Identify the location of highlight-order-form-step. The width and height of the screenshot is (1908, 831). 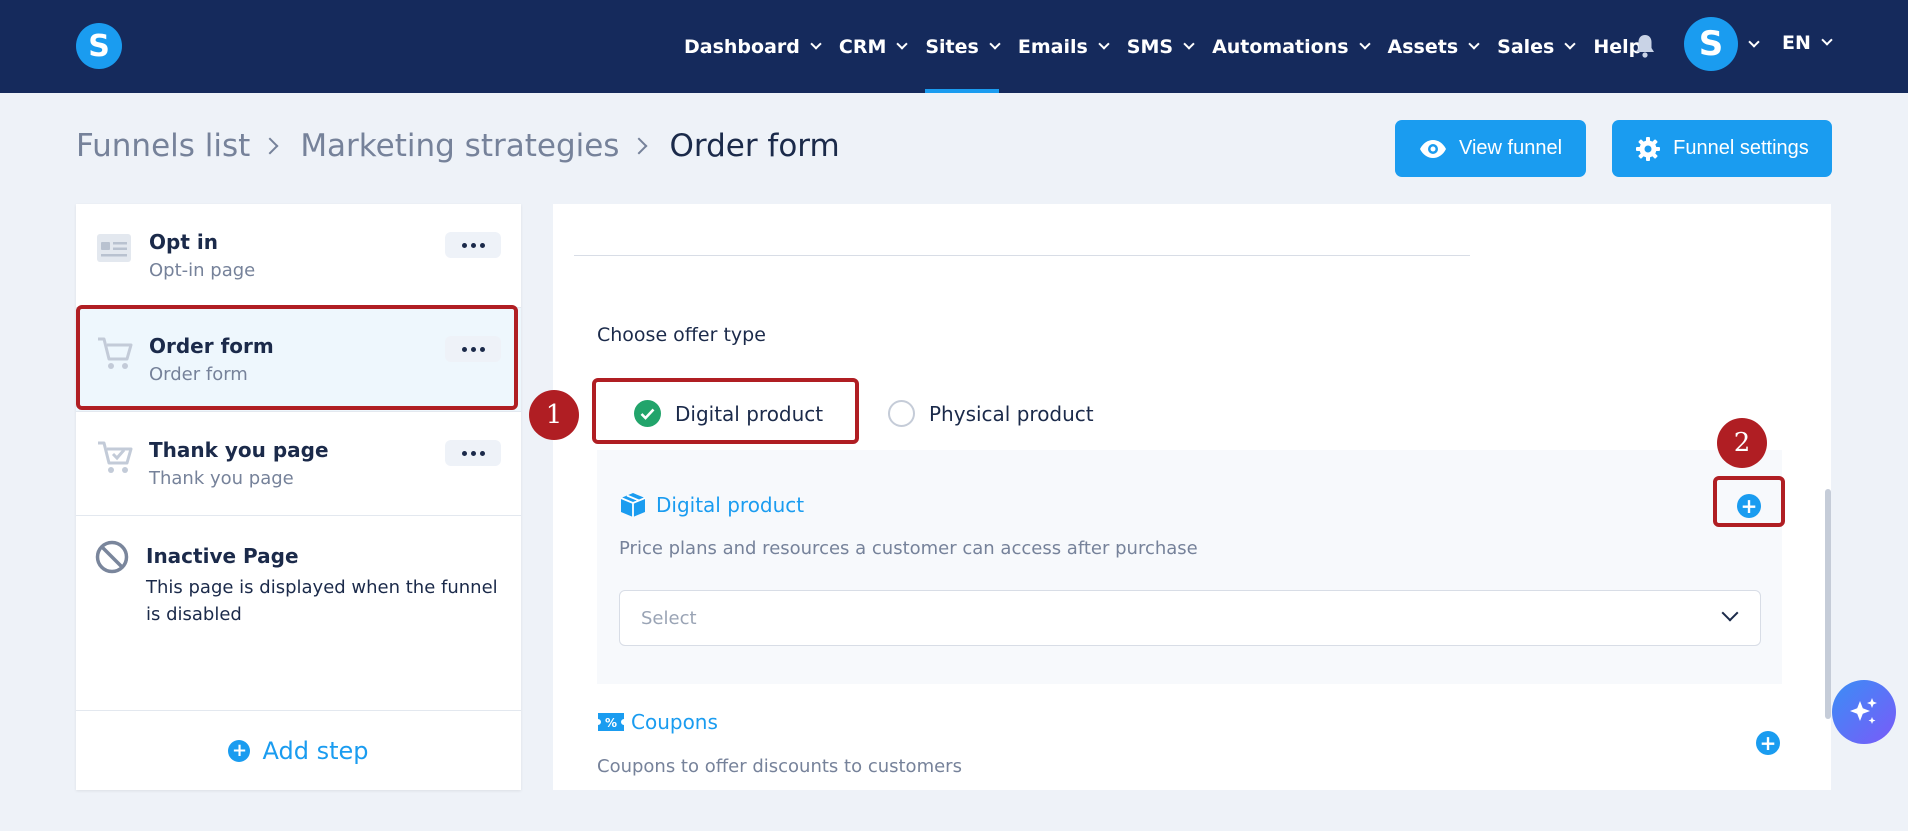
(297, 357).